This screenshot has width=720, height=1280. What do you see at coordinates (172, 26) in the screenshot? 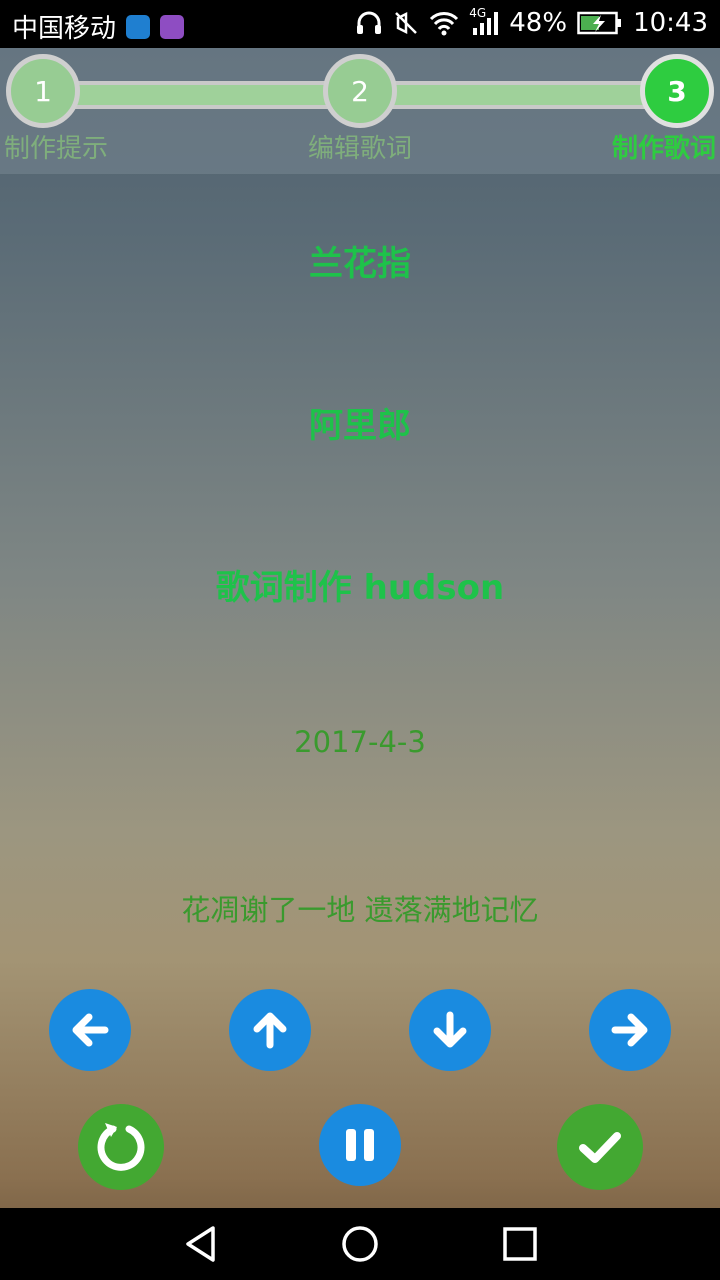
I see `gallery-icon` at bounding box center [172, 26].